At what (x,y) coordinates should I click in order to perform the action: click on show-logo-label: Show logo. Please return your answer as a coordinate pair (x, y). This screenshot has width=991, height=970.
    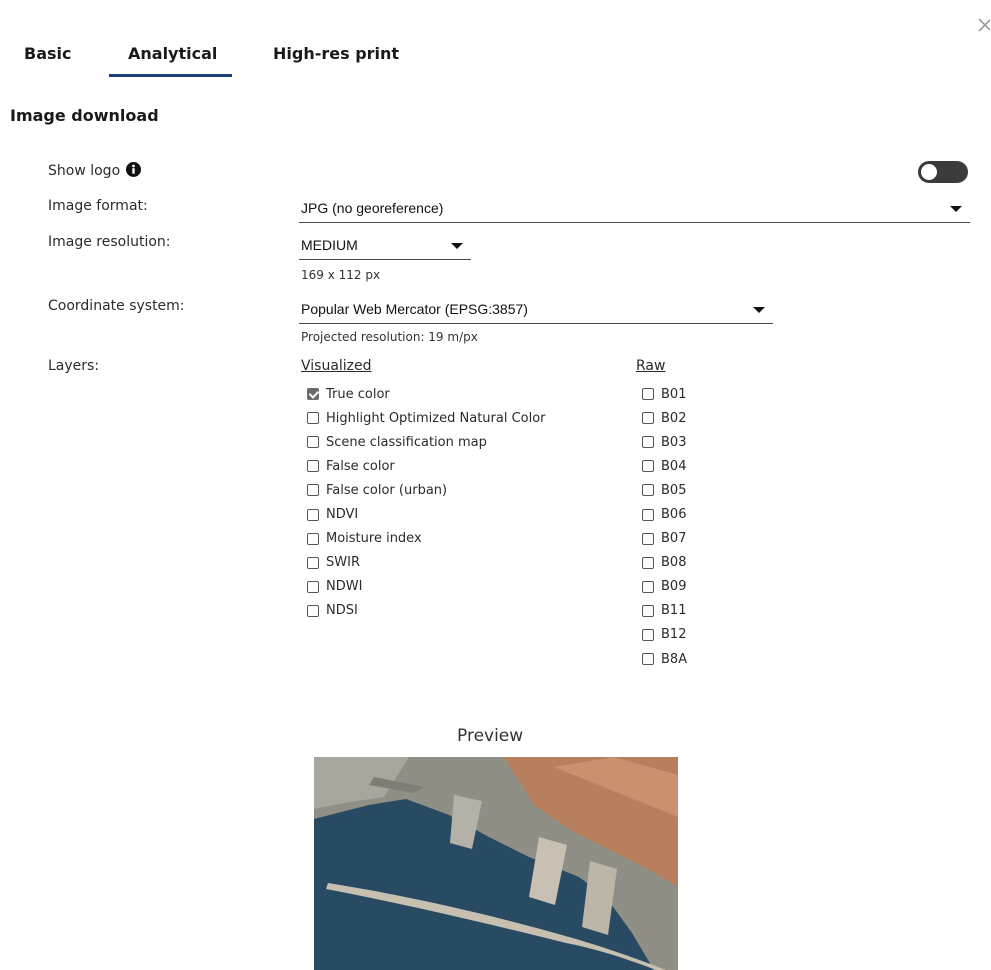
    Looking at the image, I should click on (84, 171).